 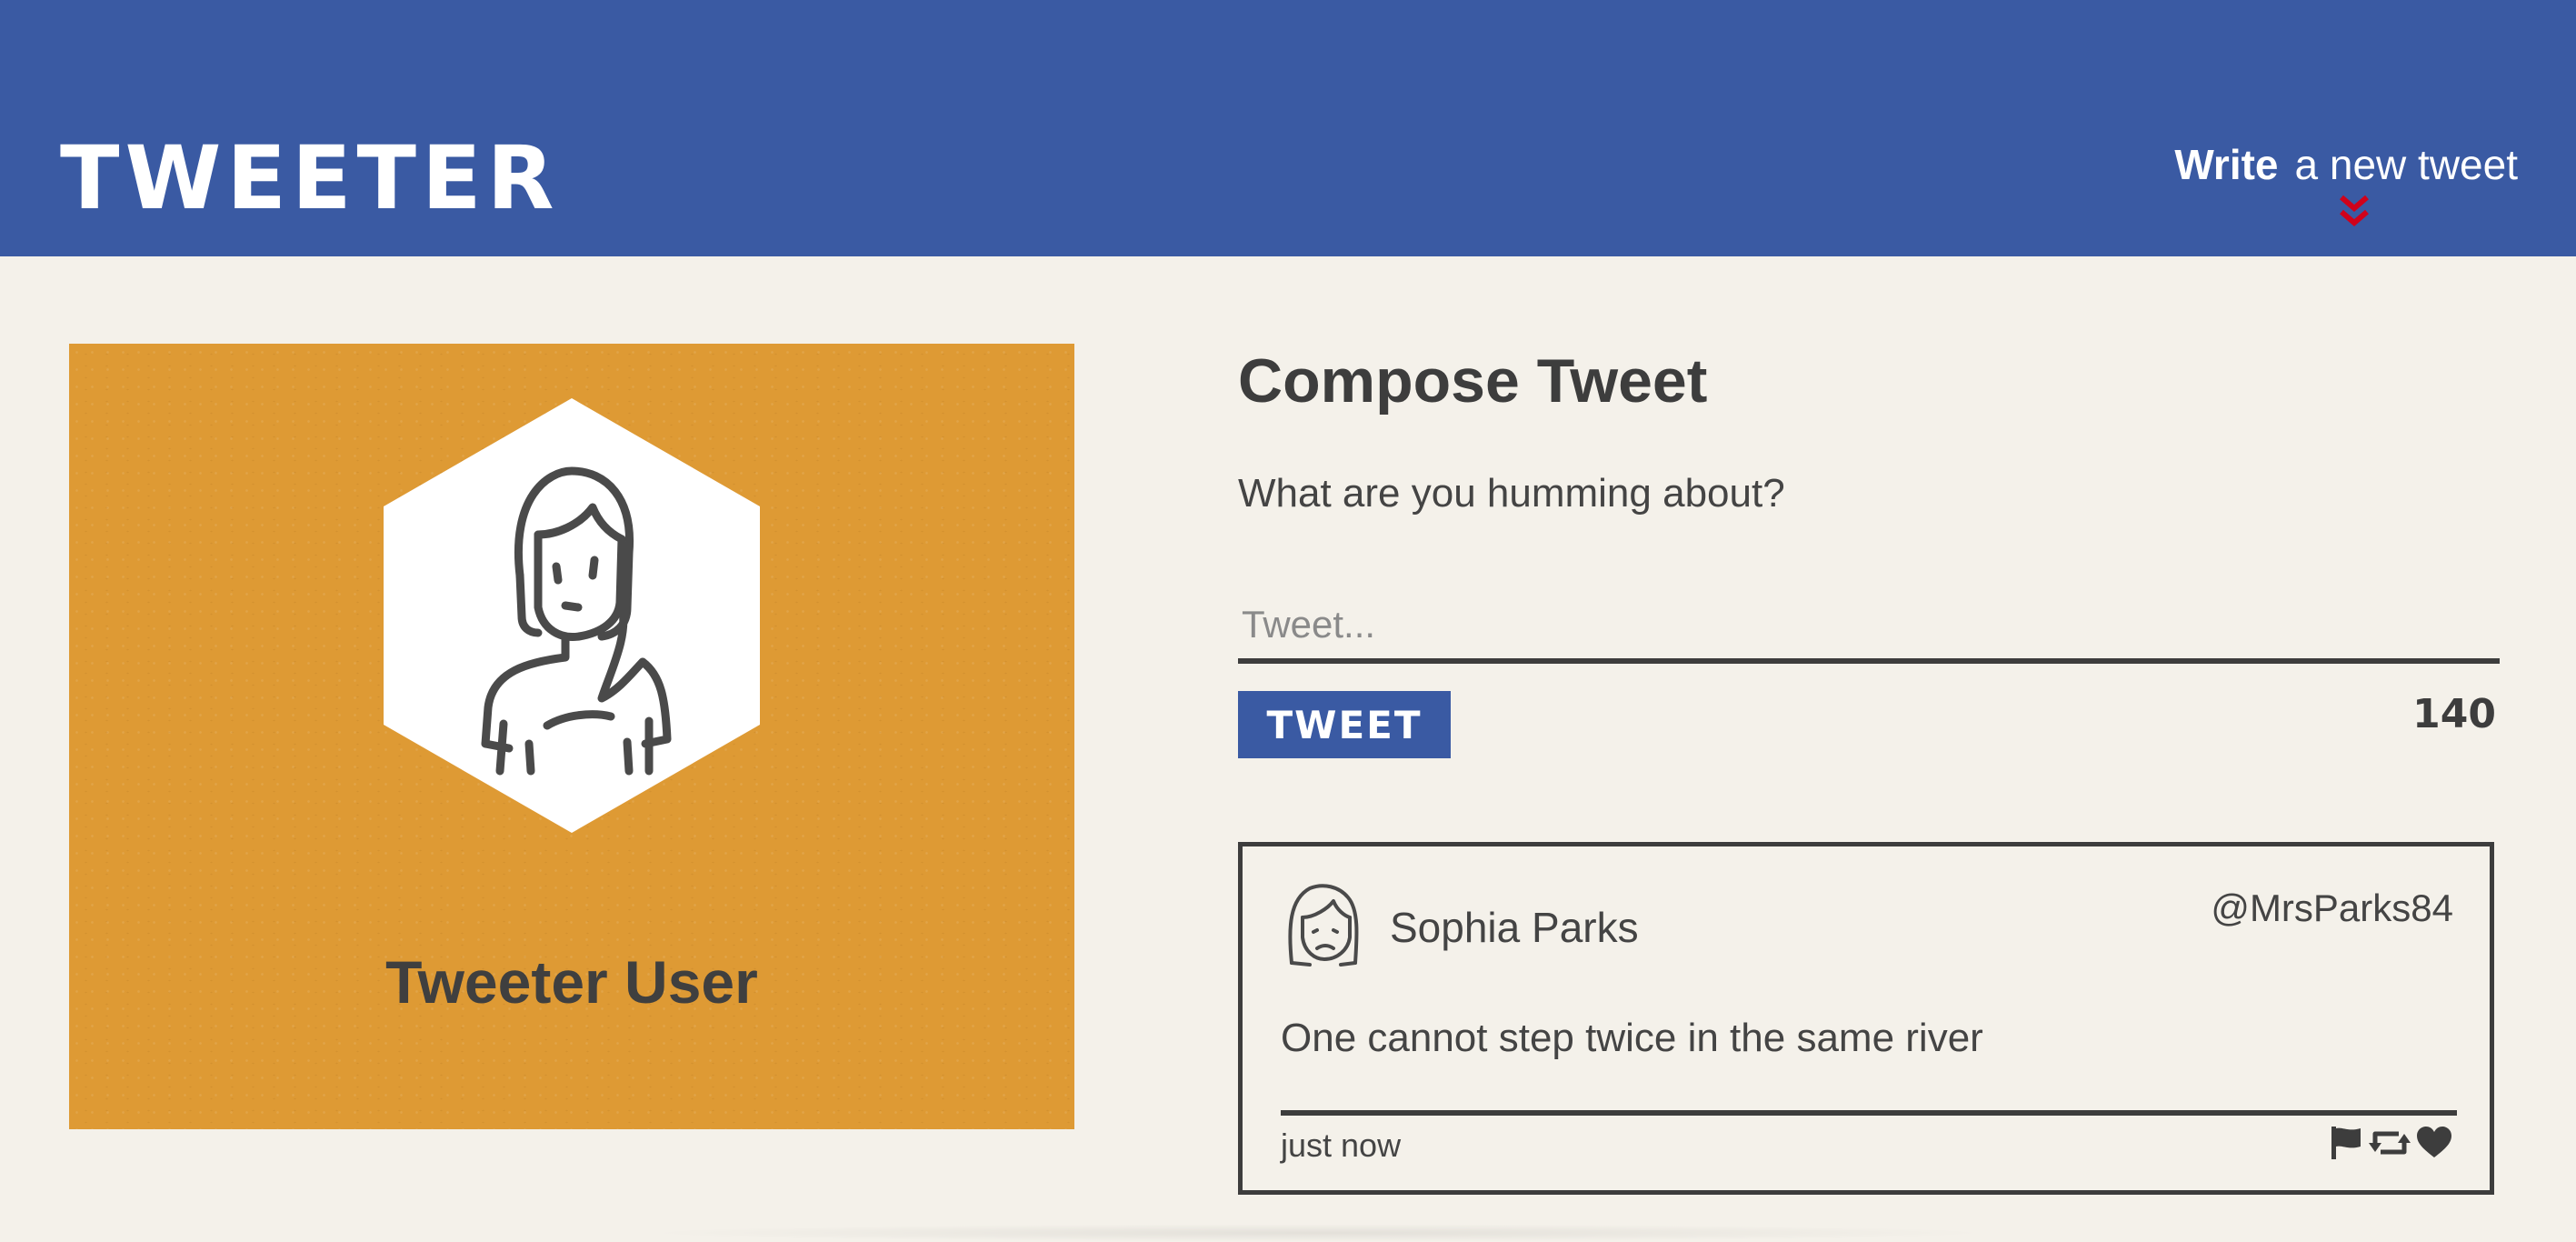 I want to click on char-counter: 140, so click(x=2454, y=714).